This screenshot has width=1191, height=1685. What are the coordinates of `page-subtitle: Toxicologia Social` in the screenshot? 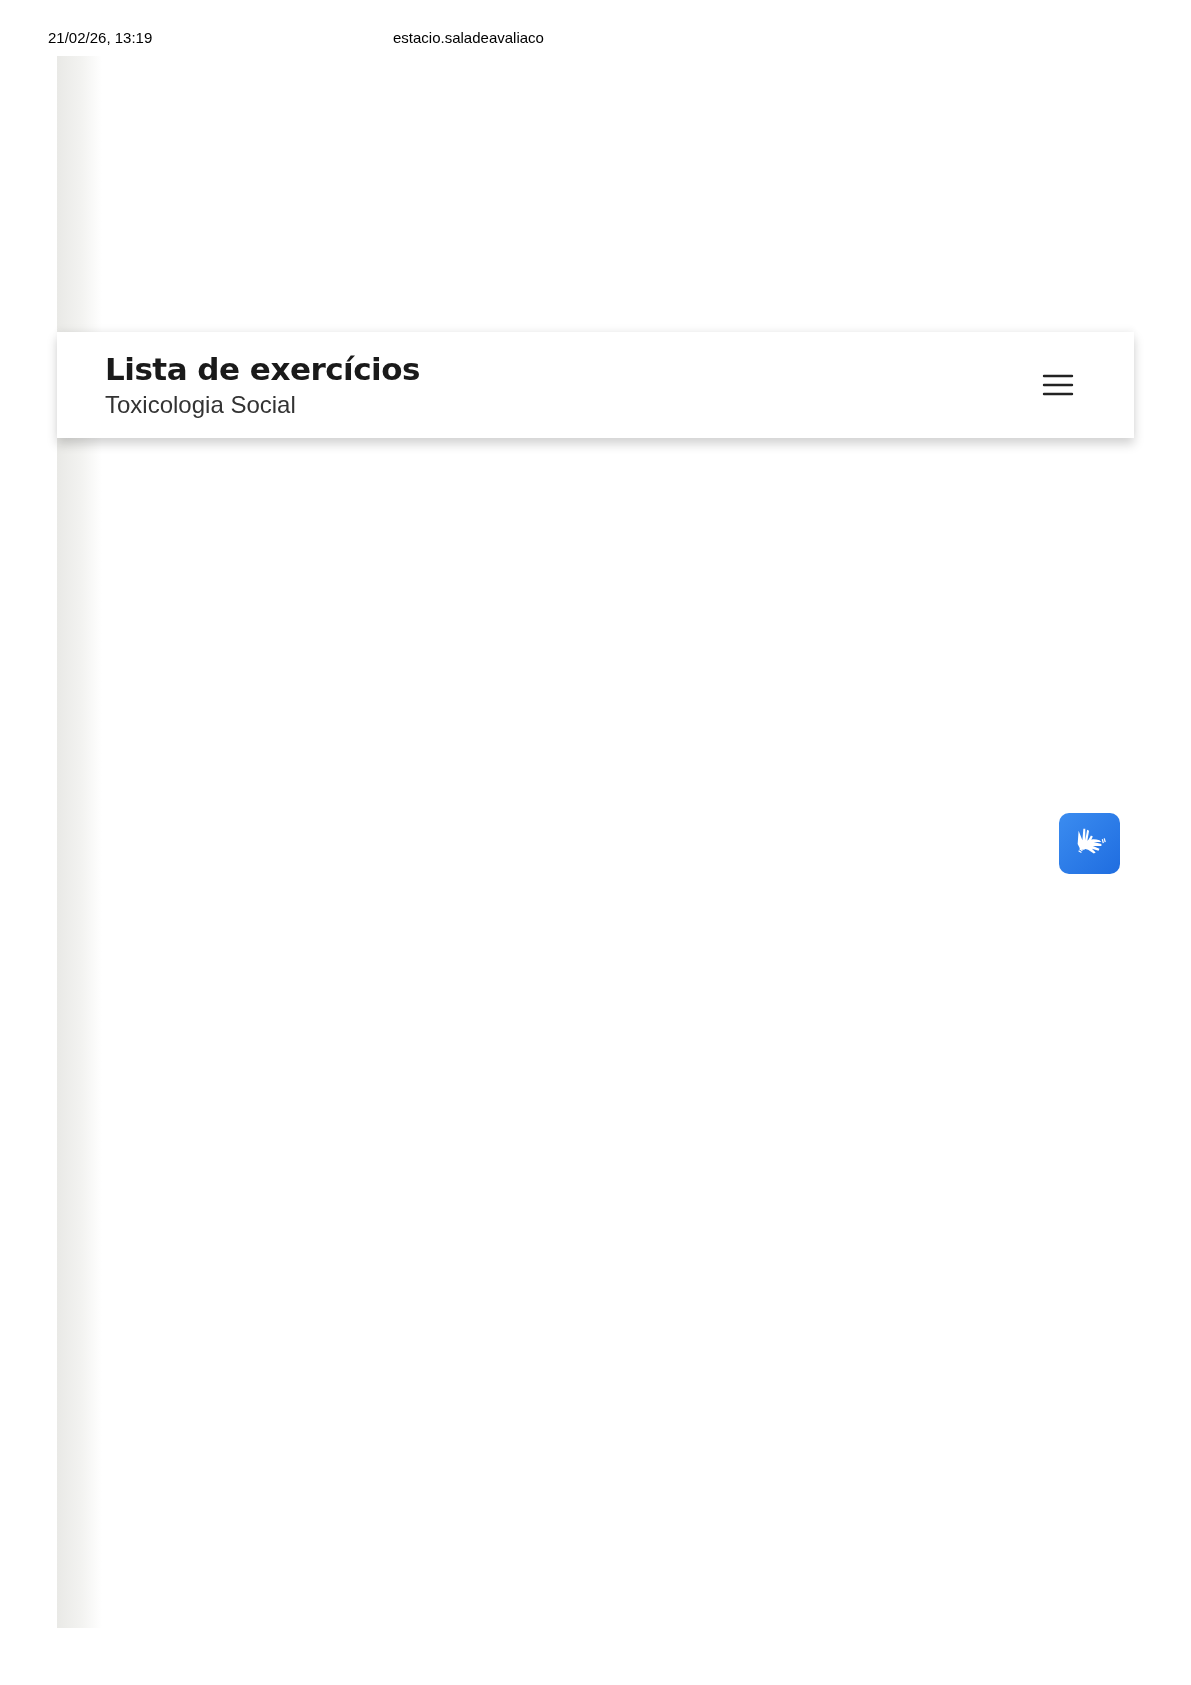 It's located at (201, 405).